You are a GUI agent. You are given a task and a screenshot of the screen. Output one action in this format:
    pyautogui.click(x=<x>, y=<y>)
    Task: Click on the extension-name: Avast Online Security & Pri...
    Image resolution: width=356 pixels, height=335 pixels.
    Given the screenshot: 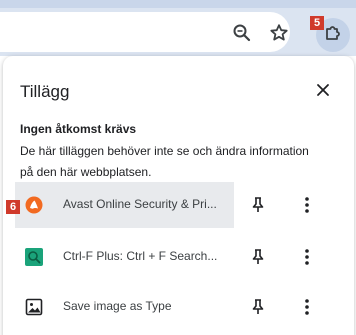 What is the action you would take?
    pyautogui.click(x=140, y=204)
    